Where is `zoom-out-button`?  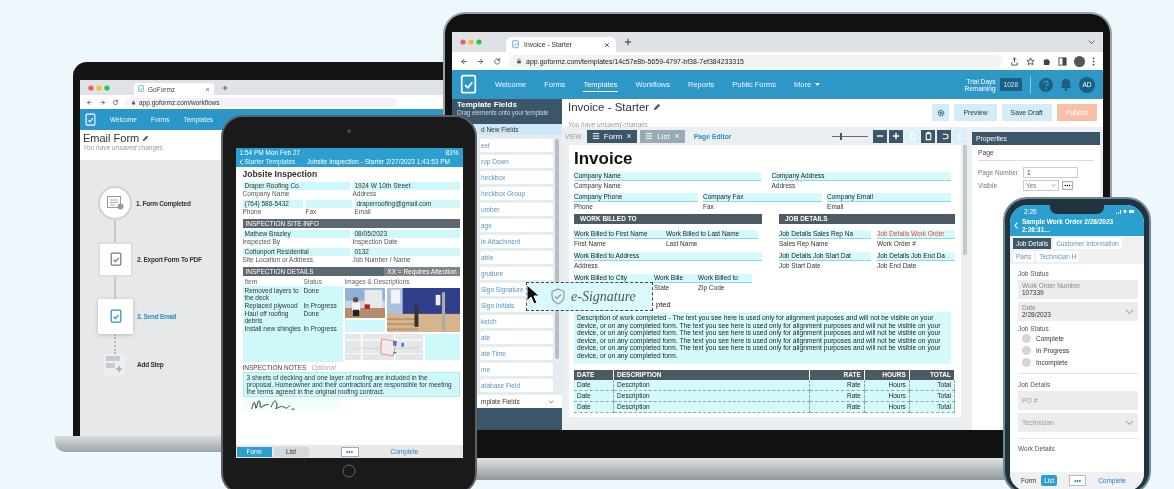
zoom-out-button is located at coordinates (880, 136).